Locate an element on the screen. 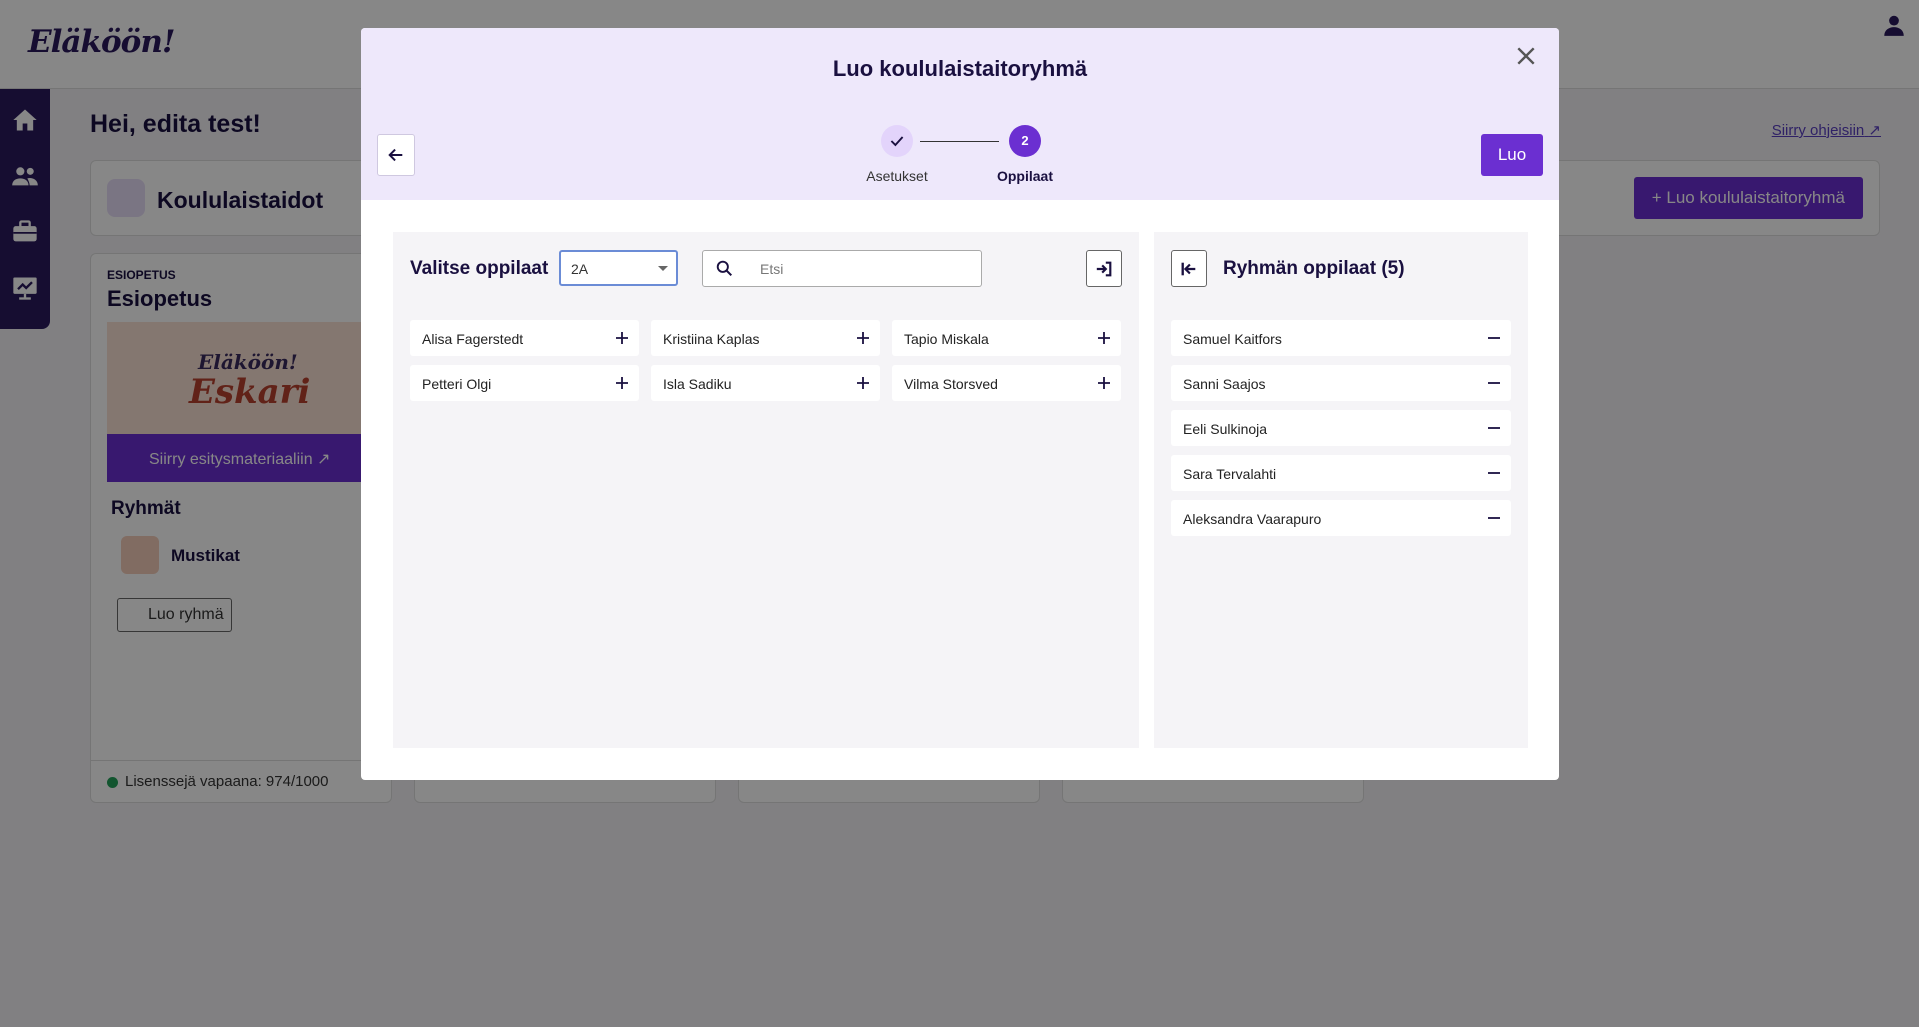  sign-in-icon is located at coordinates (1104, 269).